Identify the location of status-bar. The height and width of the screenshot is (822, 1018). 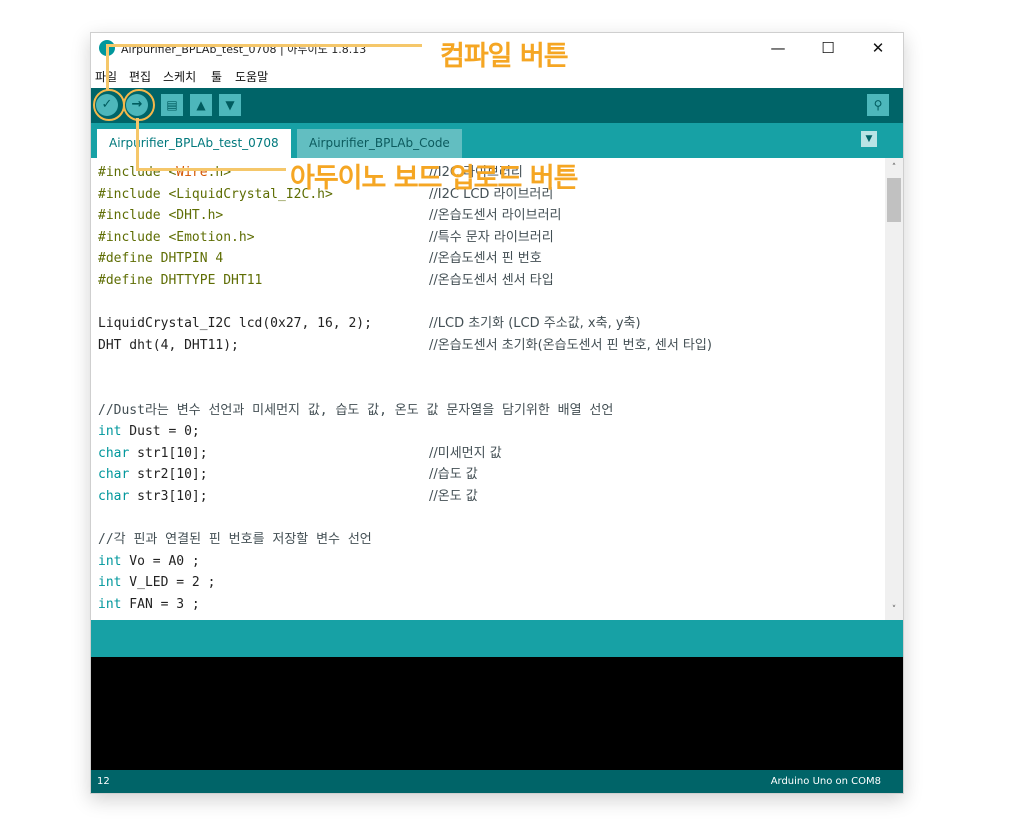
(497, 638).